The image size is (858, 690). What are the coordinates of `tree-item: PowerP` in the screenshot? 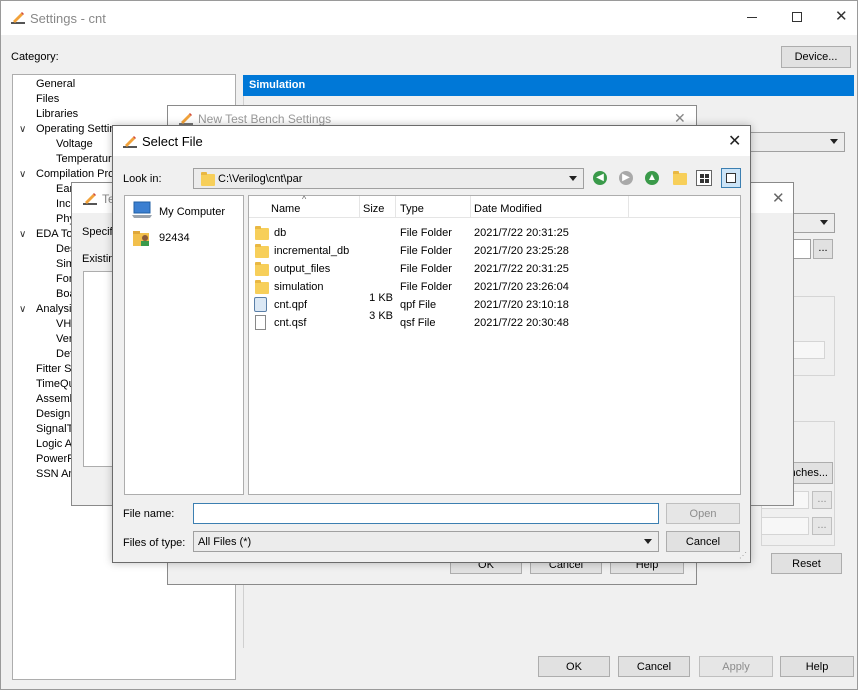 It's located at (55, 459).